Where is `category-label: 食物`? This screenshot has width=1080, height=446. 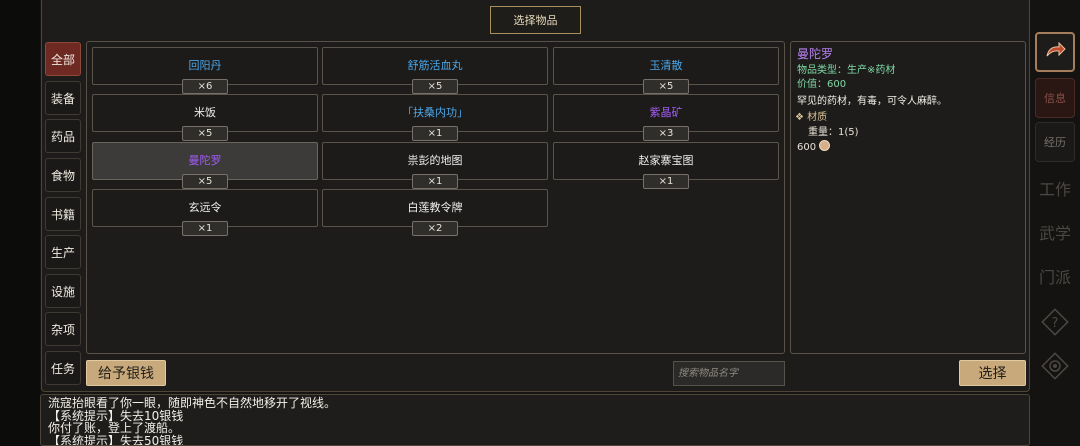 category-label: 食物 is located at coordinates (62, 175).